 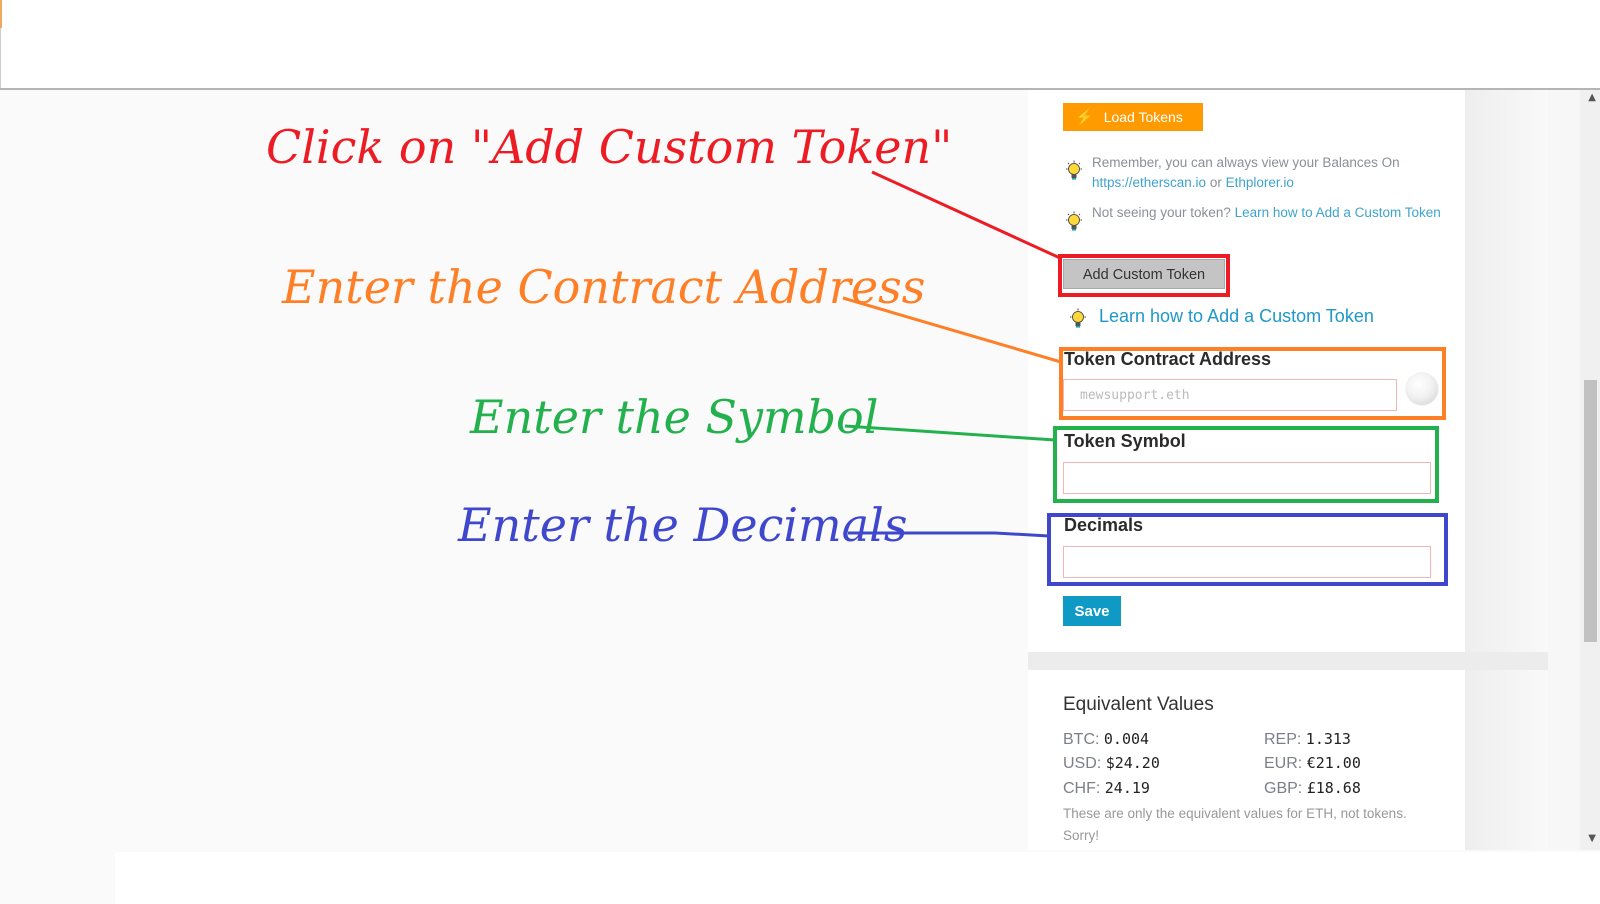 I want to click on eq-value: 24.19, so click(x=1127, y=788).